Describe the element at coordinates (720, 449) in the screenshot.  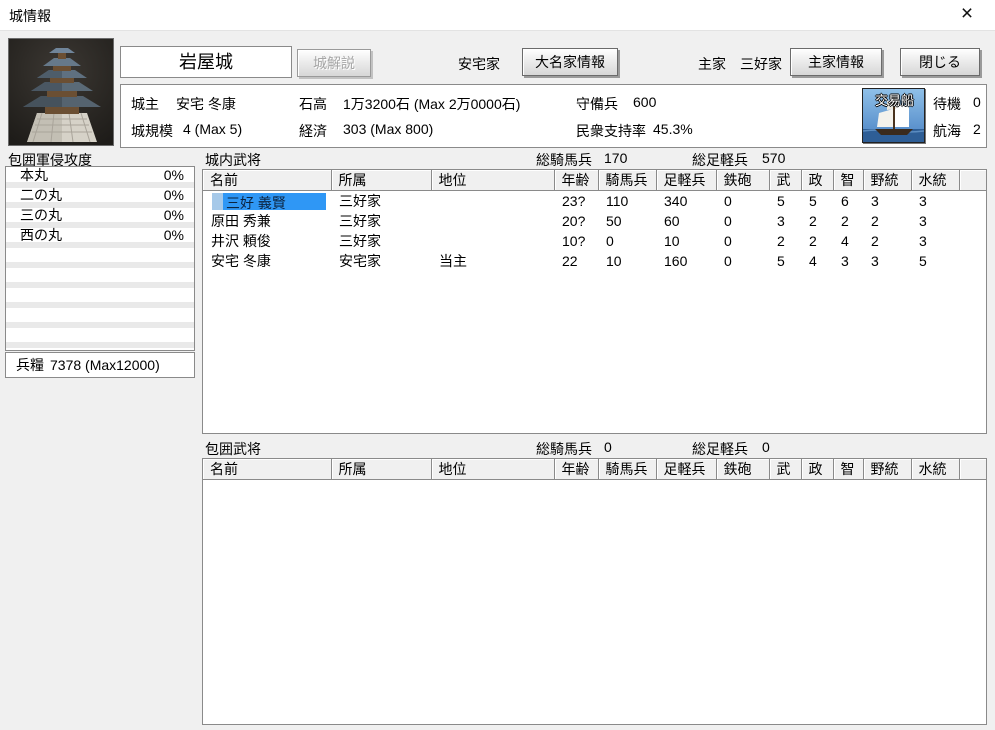
I see `siege-total-foot-label: 総足軽兵` at that location.